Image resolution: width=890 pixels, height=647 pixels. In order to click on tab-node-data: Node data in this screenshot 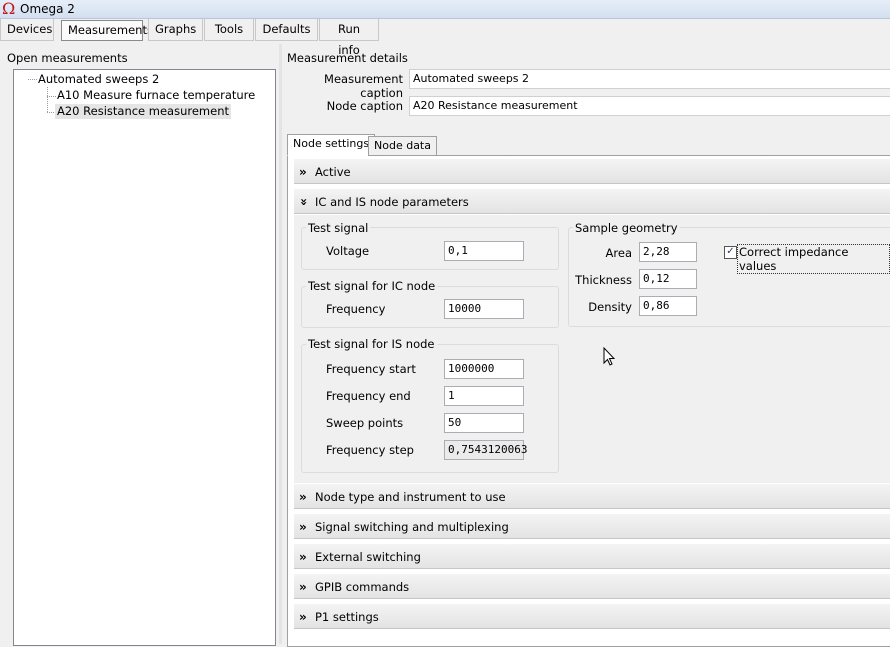, I will do `click(402, 146)`.